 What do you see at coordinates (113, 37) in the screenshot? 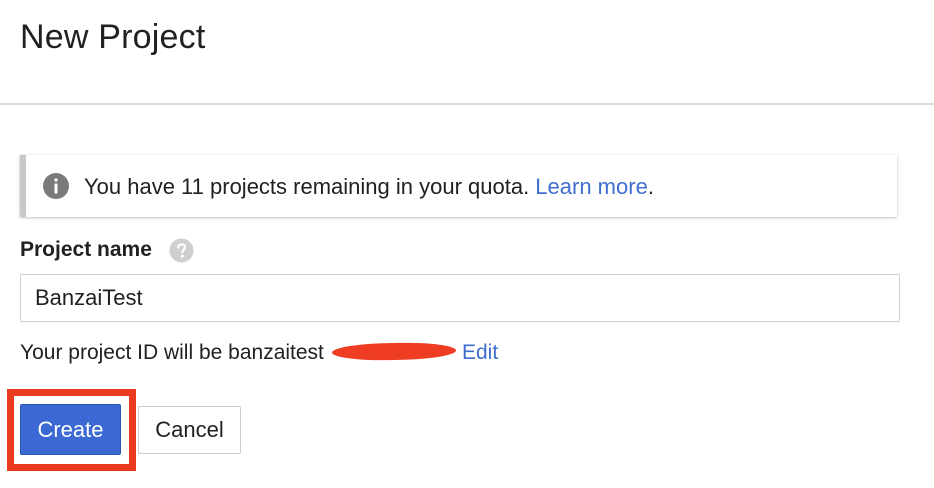
I see `page-title: New Project` at bounding box center [113, 37].